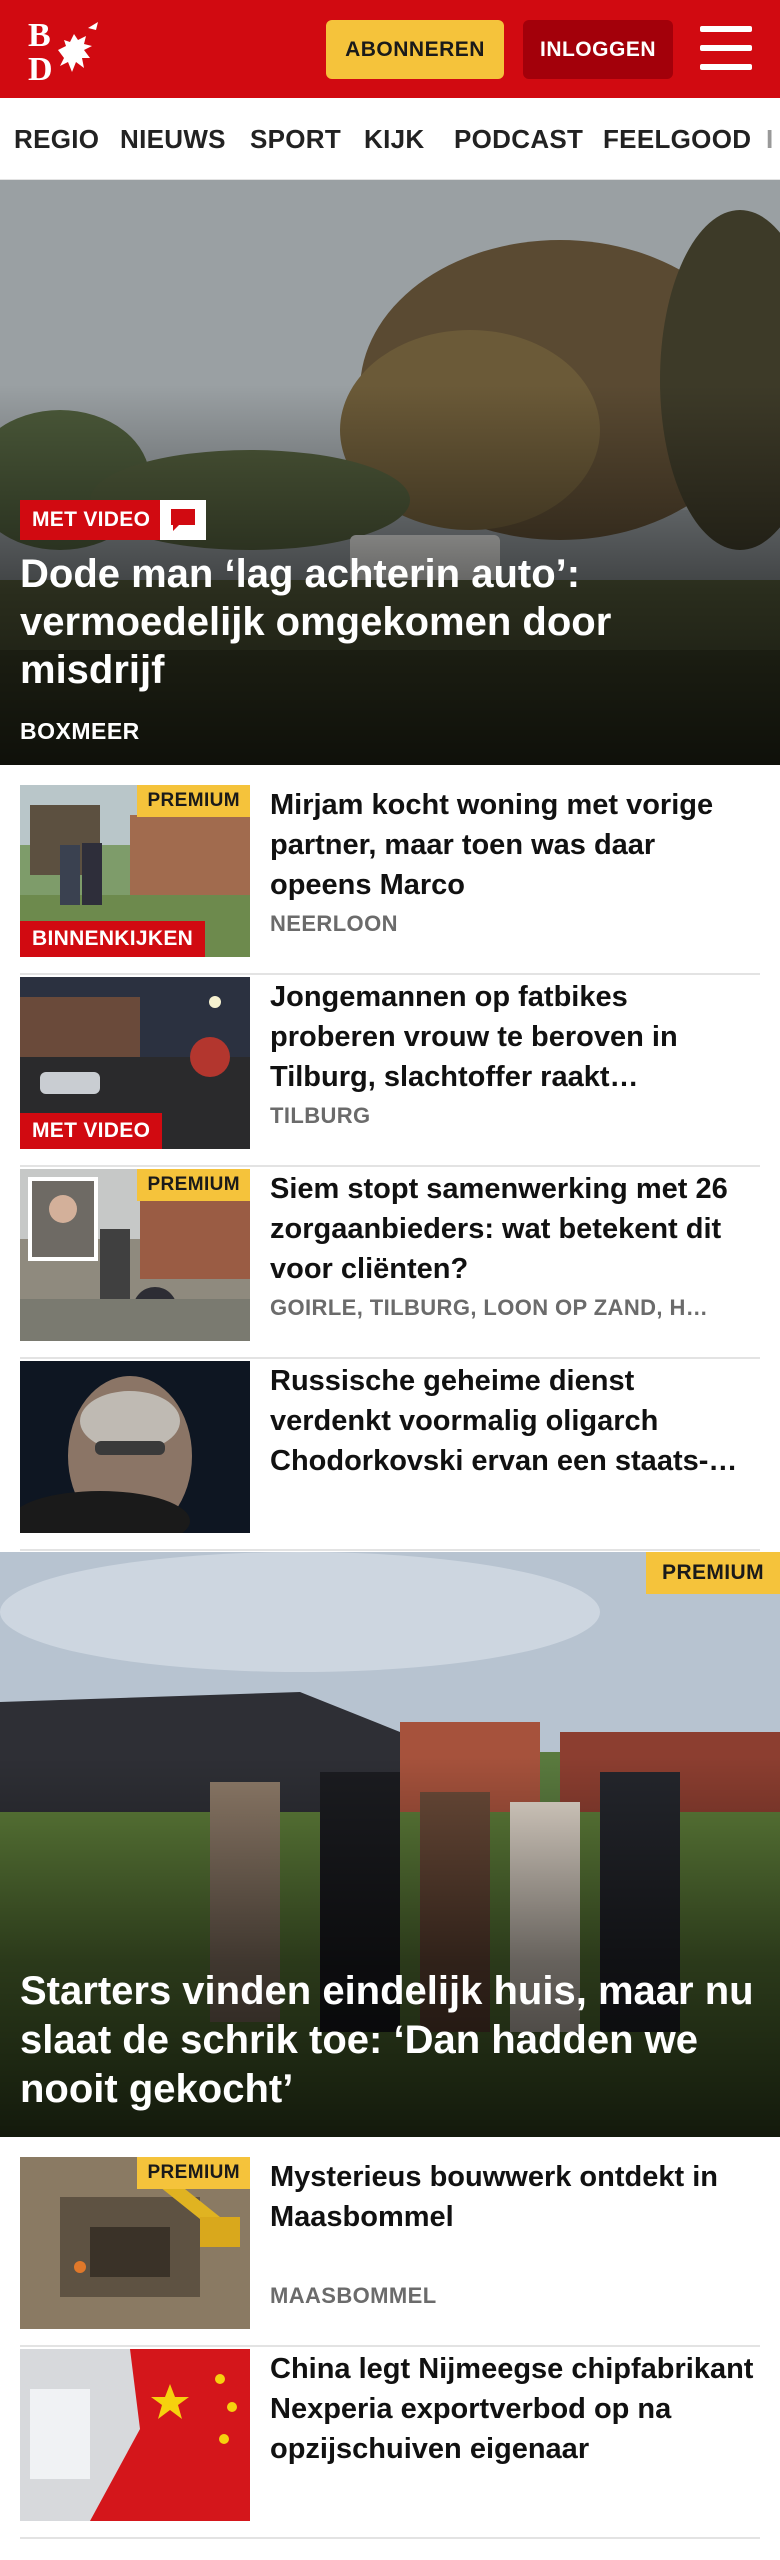  I want to click on nav-item-regio: REGIO, so click(56, 139).